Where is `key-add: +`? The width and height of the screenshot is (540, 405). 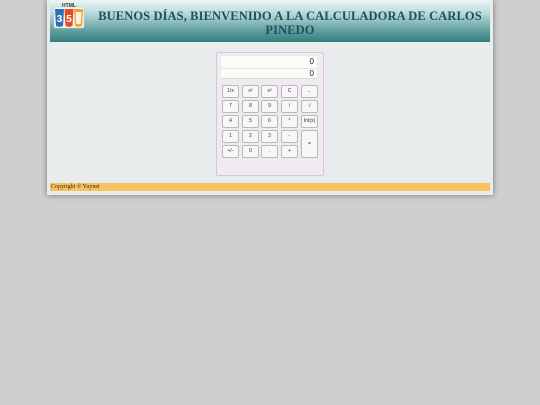 key-add: + is located at coordinates (289, 151).